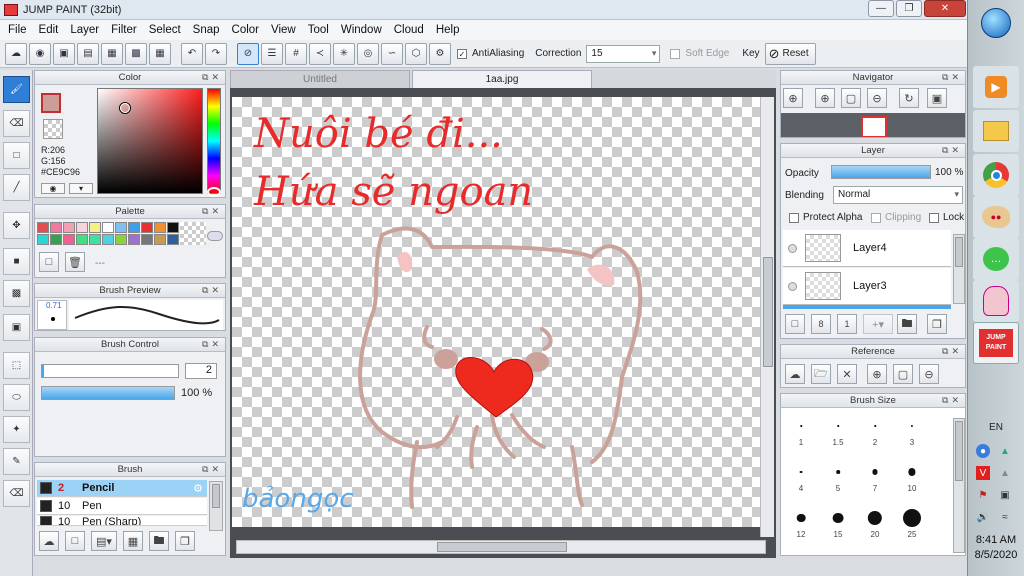  What do you see at coordinates (344, 53) in the screenshot?
I see `snap-radial-button: ✳` at bounding box center [344, 53].